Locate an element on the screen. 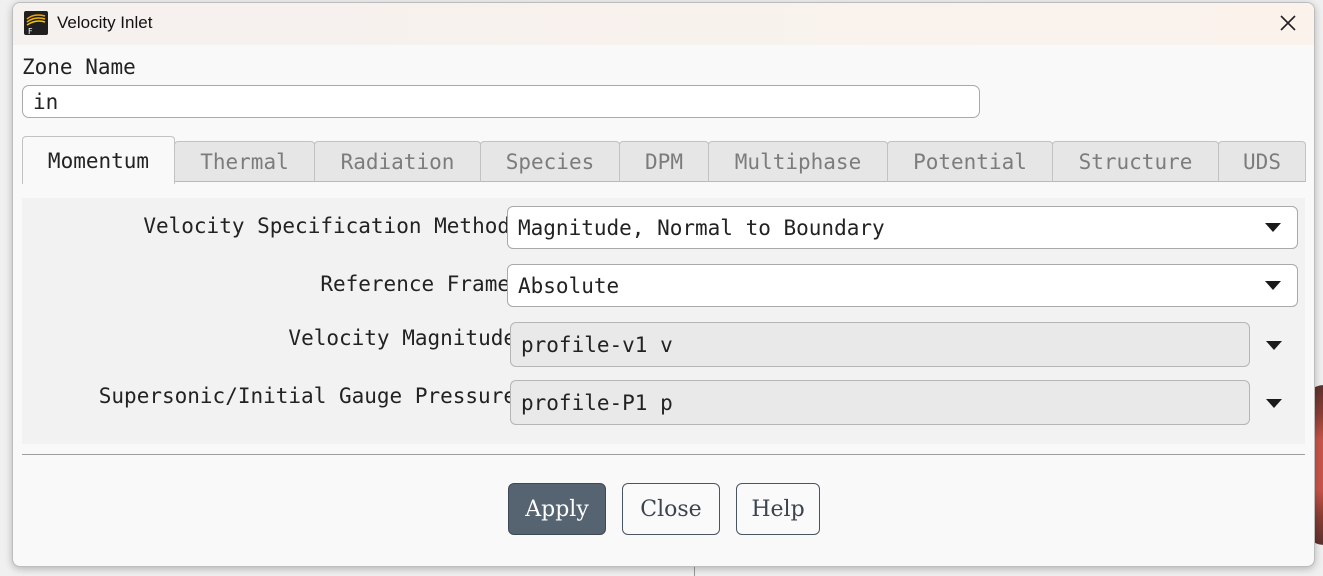  close-button: Close is located at coordinates (671, 509).